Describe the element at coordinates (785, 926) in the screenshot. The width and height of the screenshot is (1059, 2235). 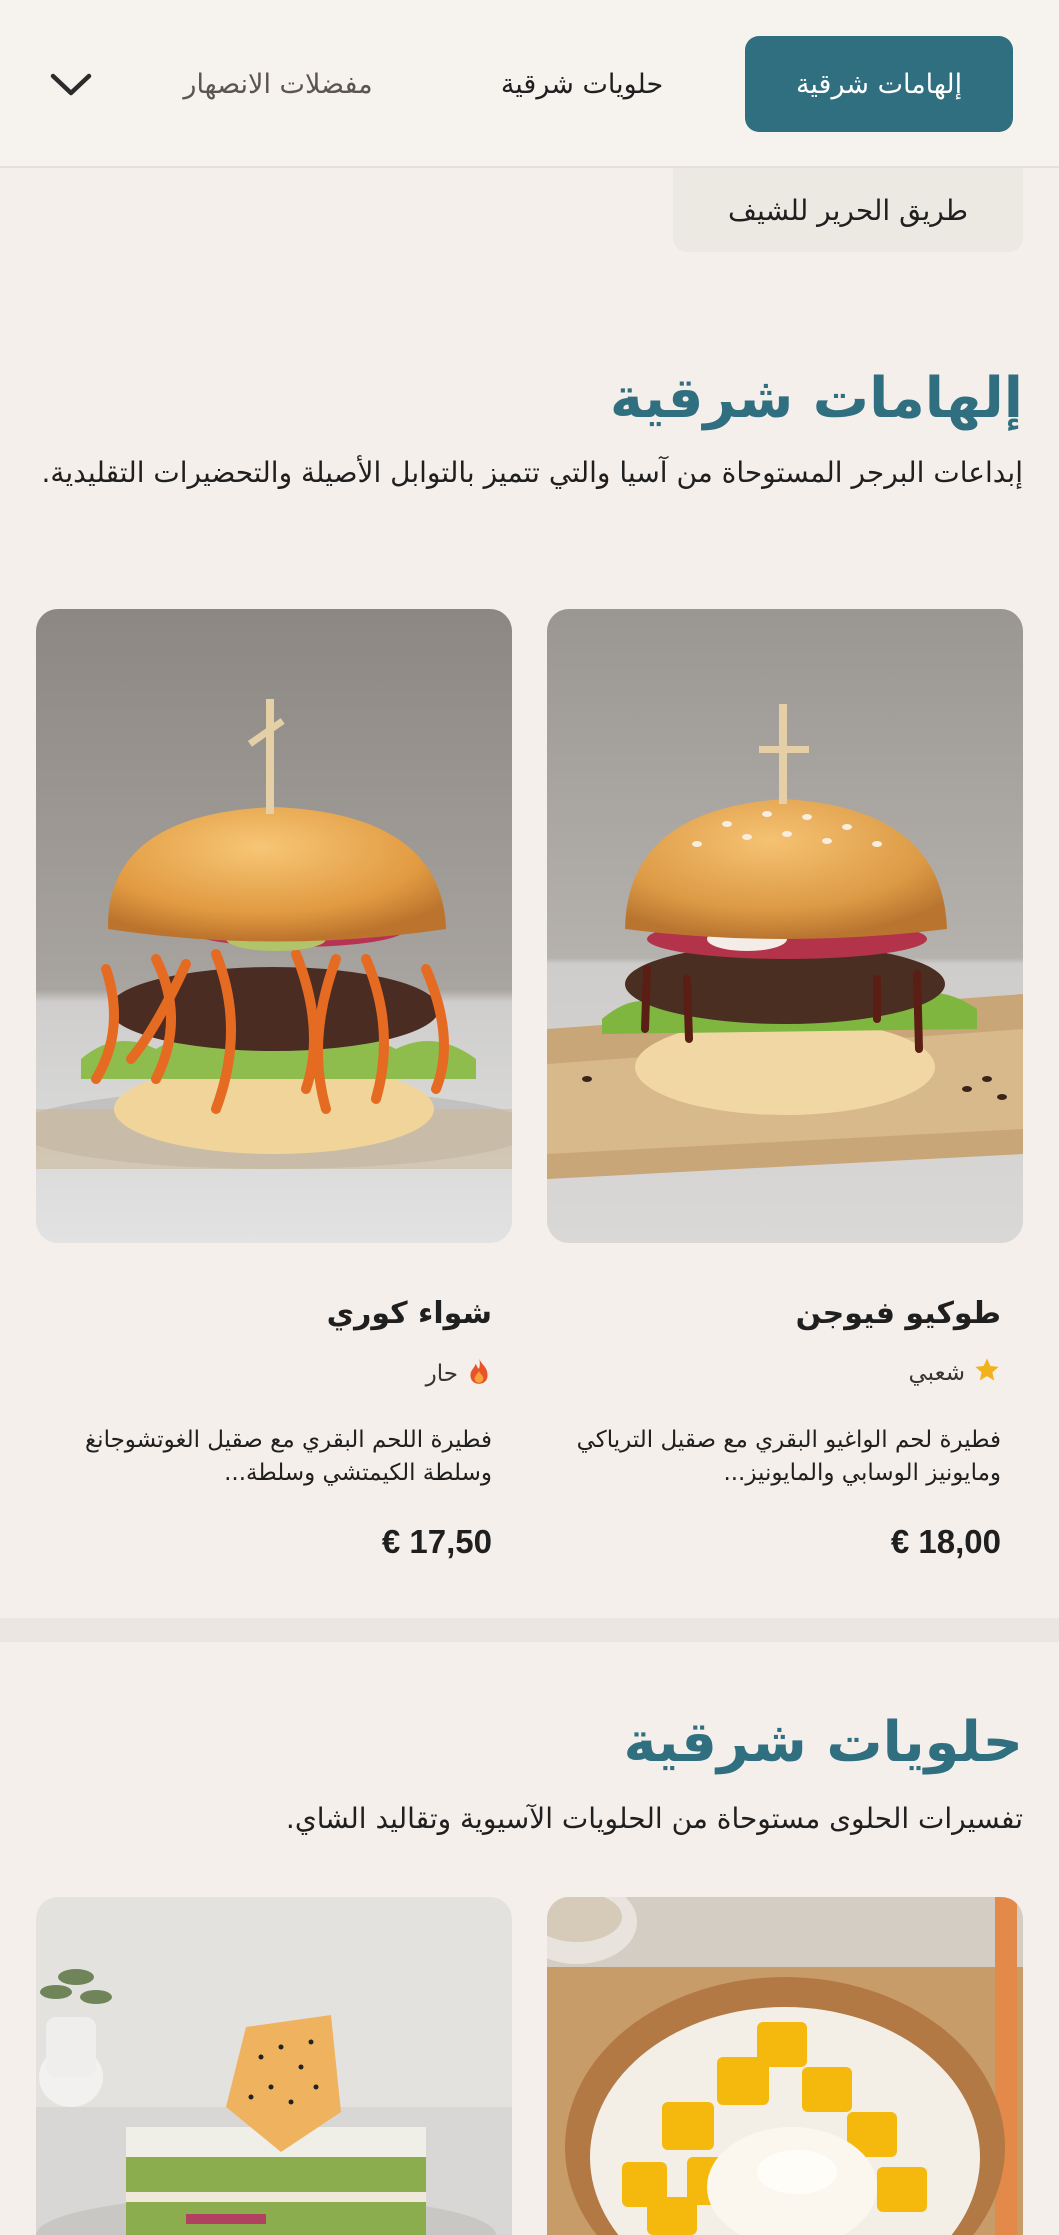
I see `burger-image-tokyo-fusion` at that location.